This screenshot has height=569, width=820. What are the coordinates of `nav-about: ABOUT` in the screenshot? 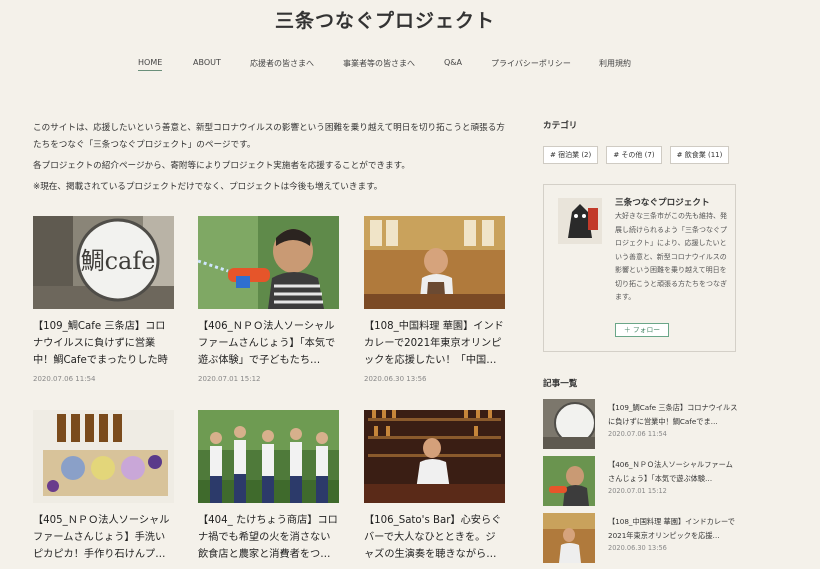 It's located at (207, 62).